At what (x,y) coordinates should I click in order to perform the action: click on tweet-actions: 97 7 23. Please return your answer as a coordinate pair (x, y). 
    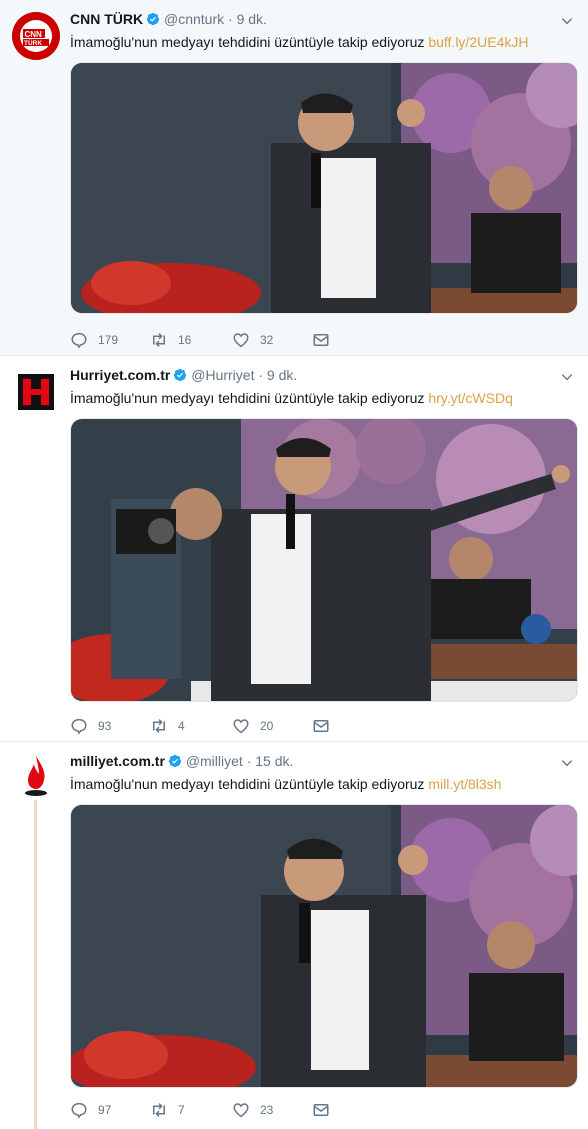
    Looking at the image, I should click on (220, 1110).